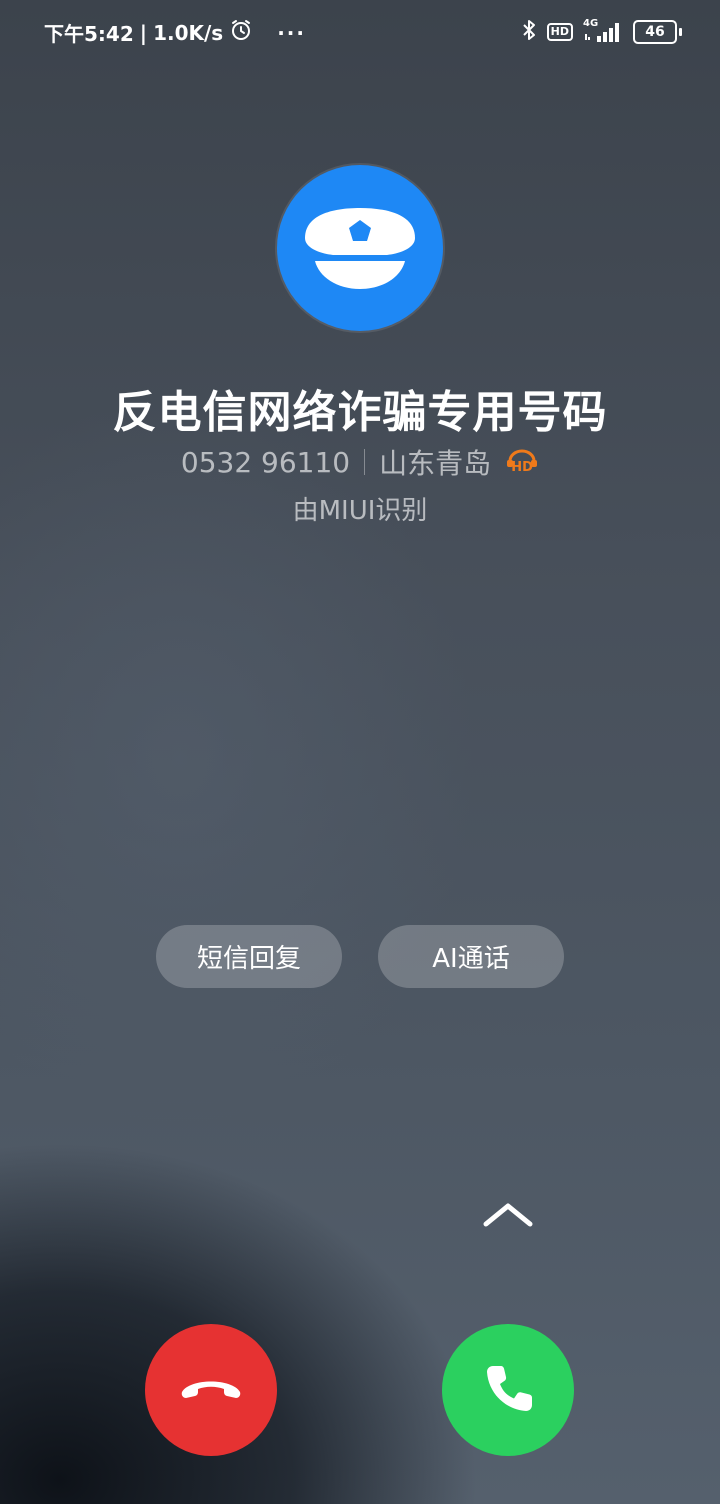 The width and height of the screenshot is (720, 1504). I want to click on hd-call-label: HD, so click(522, 467).